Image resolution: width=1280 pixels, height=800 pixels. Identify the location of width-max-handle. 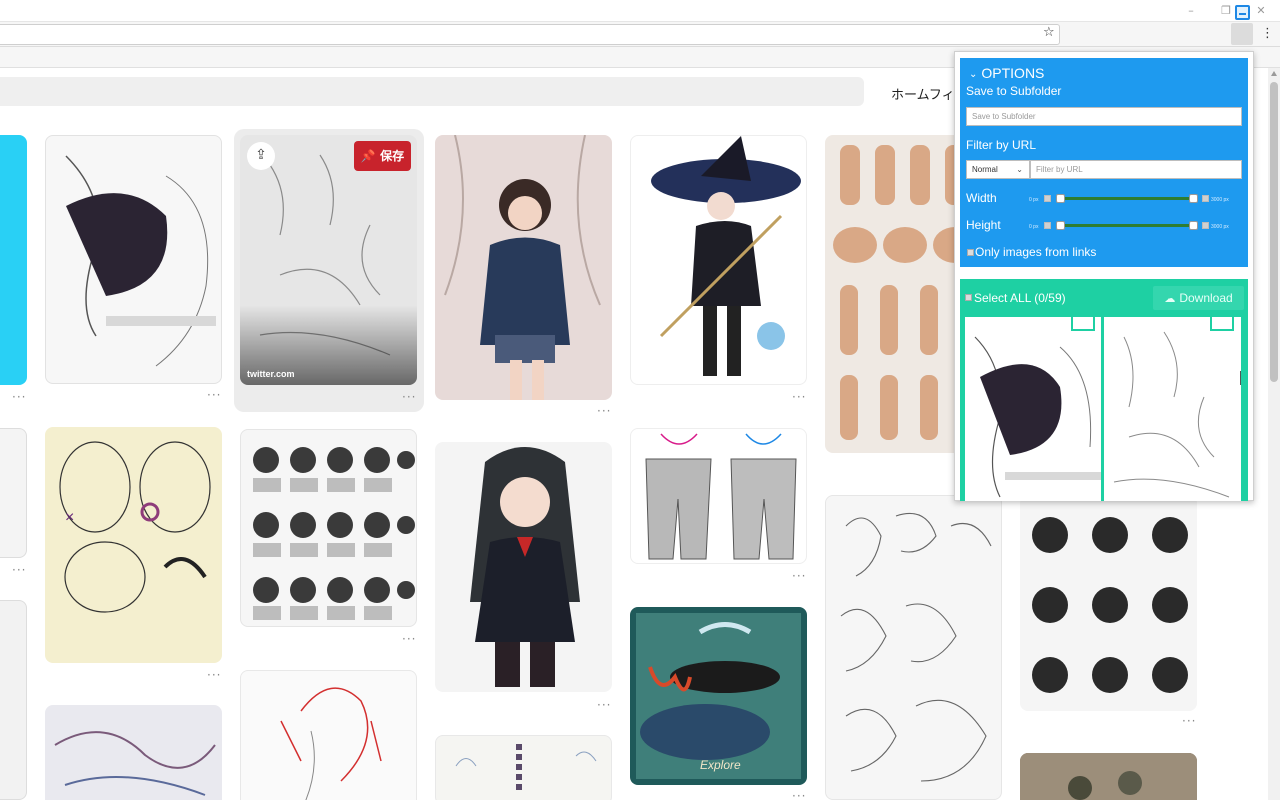
(1193, 198).